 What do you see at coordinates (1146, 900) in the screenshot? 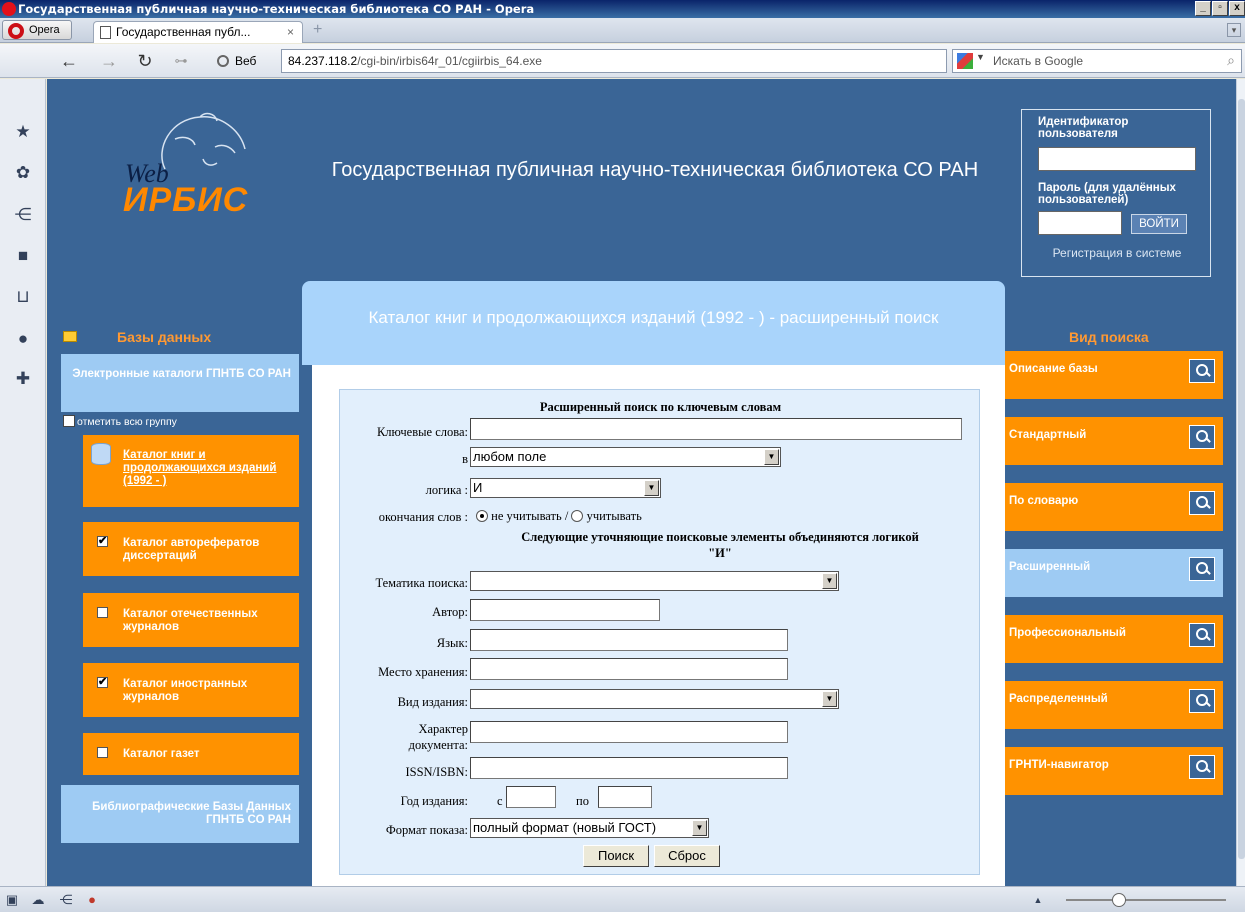
I see `zoom-slider` at bounding box center [1146, 900].